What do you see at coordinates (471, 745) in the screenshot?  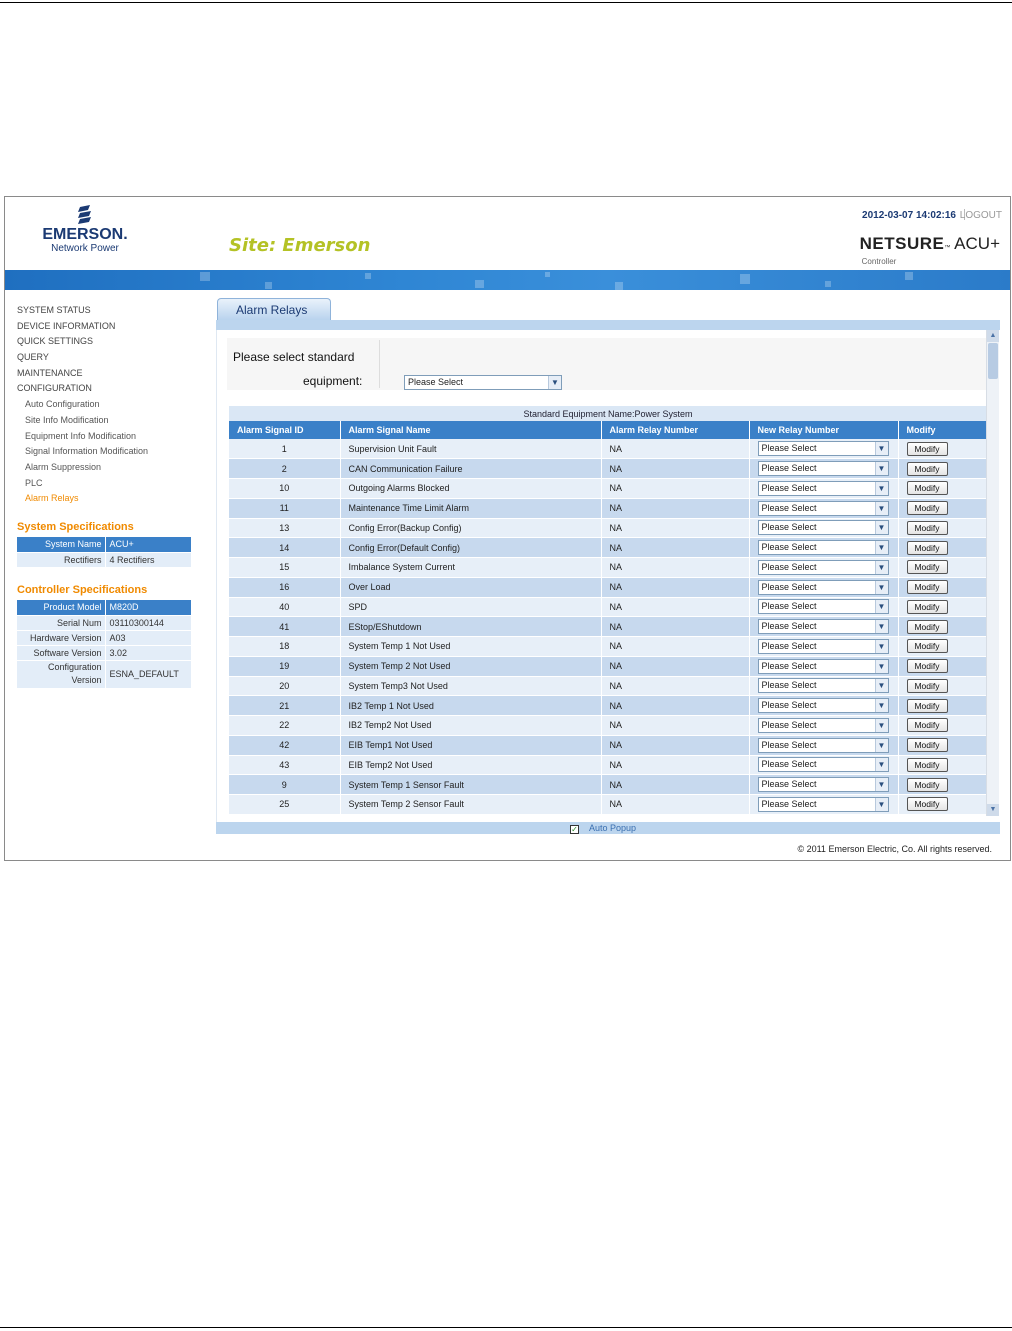 I see `alarm-signal-name: EIB Temp1 Not Used` at bounding box center [471, 745].